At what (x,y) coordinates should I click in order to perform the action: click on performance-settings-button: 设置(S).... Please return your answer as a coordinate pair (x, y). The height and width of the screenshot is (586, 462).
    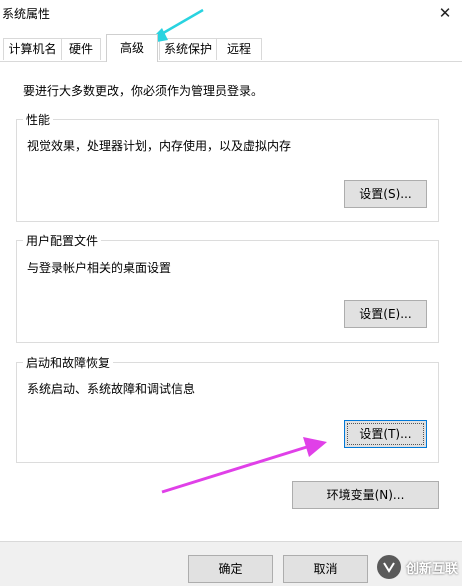
    Looking at the image, I should click on (385, 194).